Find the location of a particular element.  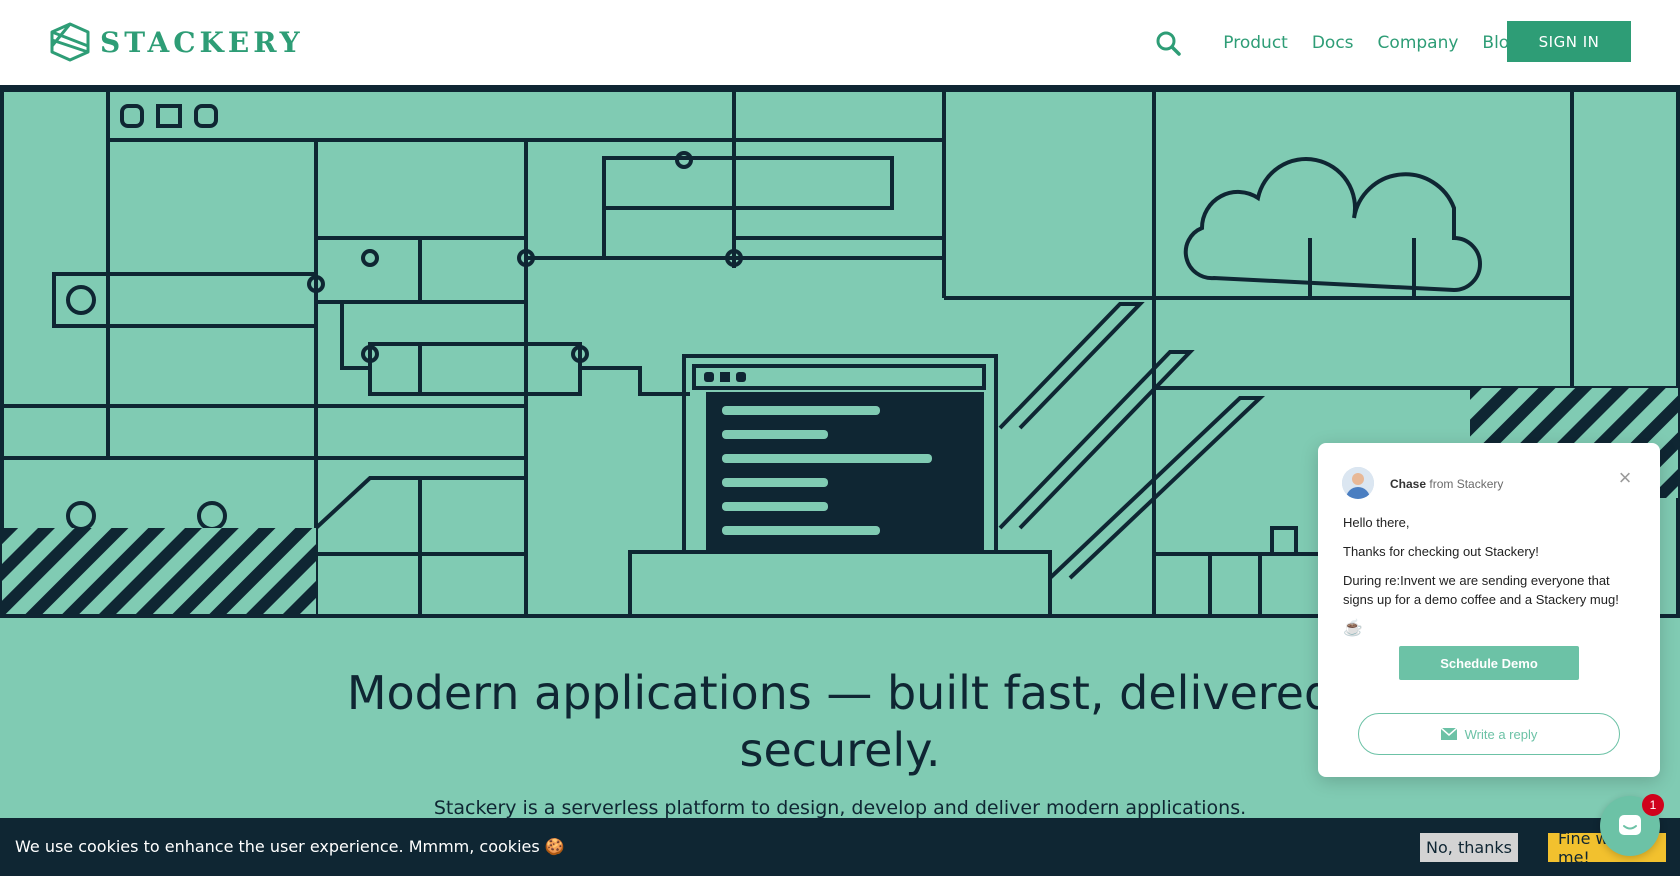

brand-name: STACKERY is located at coordinates (202, 42).